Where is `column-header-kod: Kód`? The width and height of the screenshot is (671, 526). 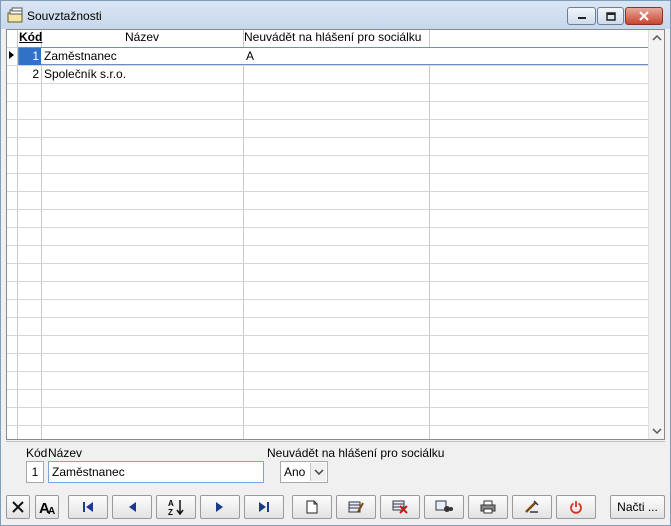 column-header-kod: Kód is located at coordinates (30, 38).